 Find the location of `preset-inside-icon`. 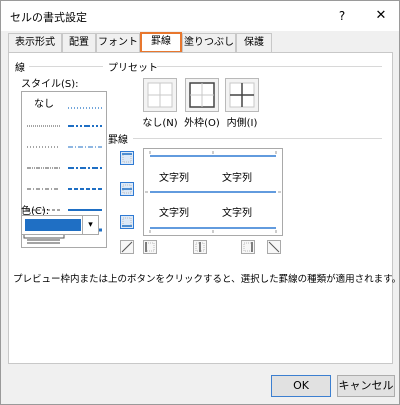

preset-inside-icon is located at coordinates (242, 95).